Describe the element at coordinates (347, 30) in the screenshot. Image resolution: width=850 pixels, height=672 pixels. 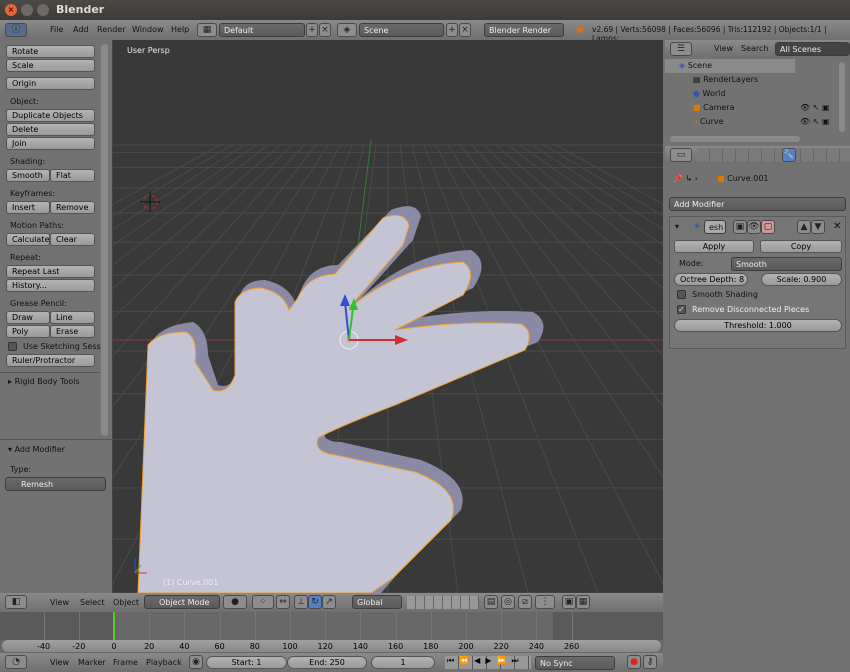
I see `scene-icon: ◈` at that location.